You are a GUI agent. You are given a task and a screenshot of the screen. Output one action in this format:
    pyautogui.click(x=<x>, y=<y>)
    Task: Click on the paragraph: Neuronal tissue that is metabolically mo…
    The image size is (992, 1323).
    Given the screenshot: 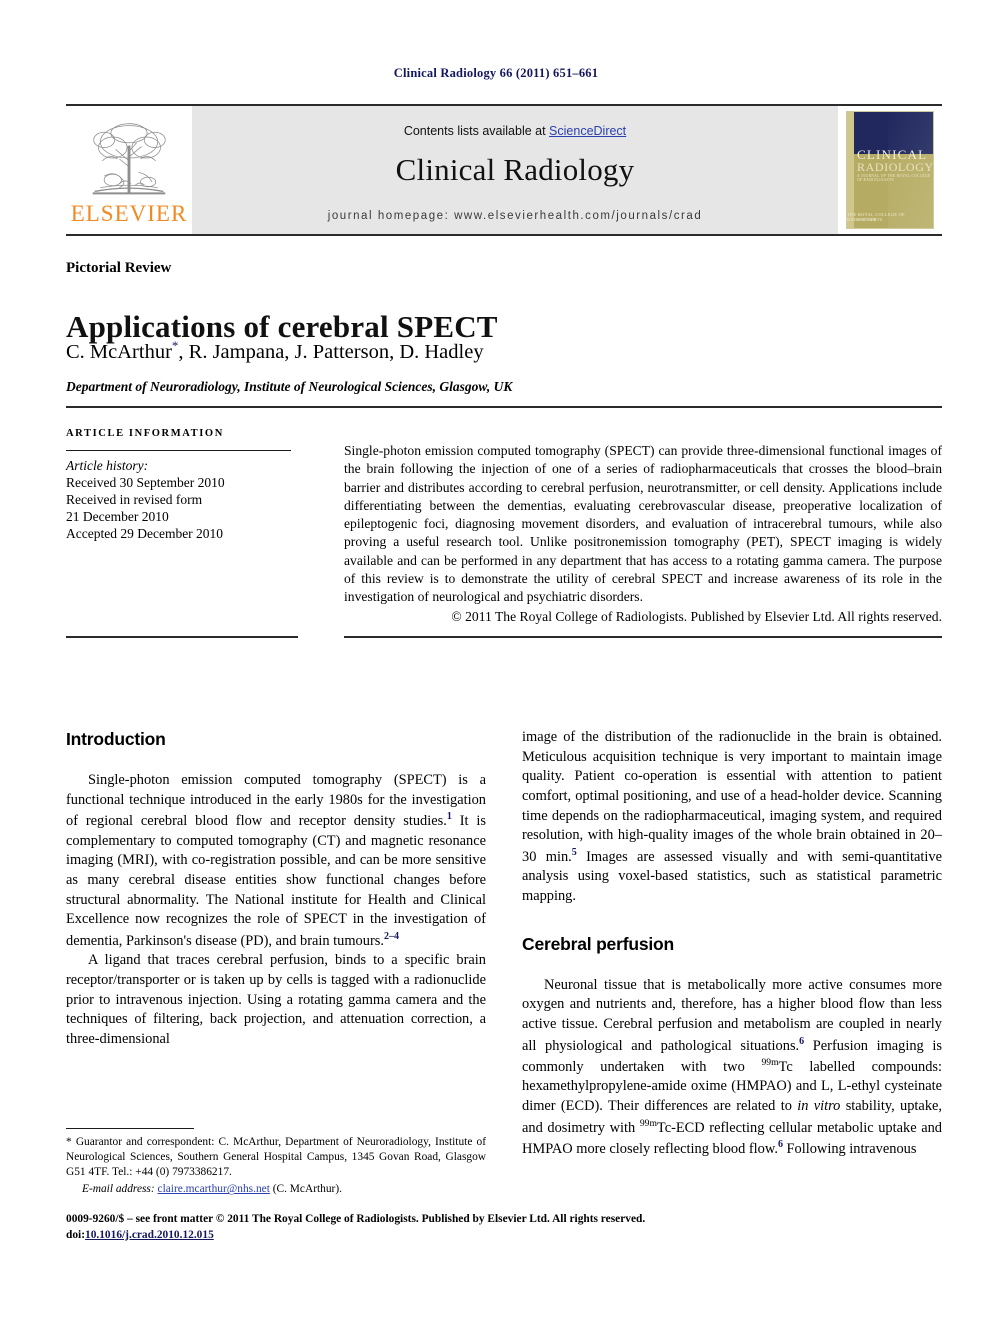 What is the action you would take?
    pyautogui.click(x=732, y=1068)
    